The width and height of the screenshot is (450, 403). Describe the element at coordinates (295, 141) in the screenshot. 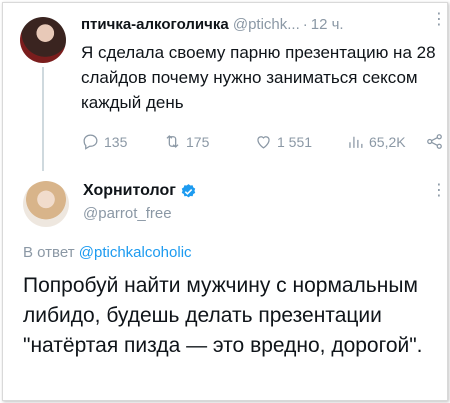

I see `like-count: 1 551` at that location.